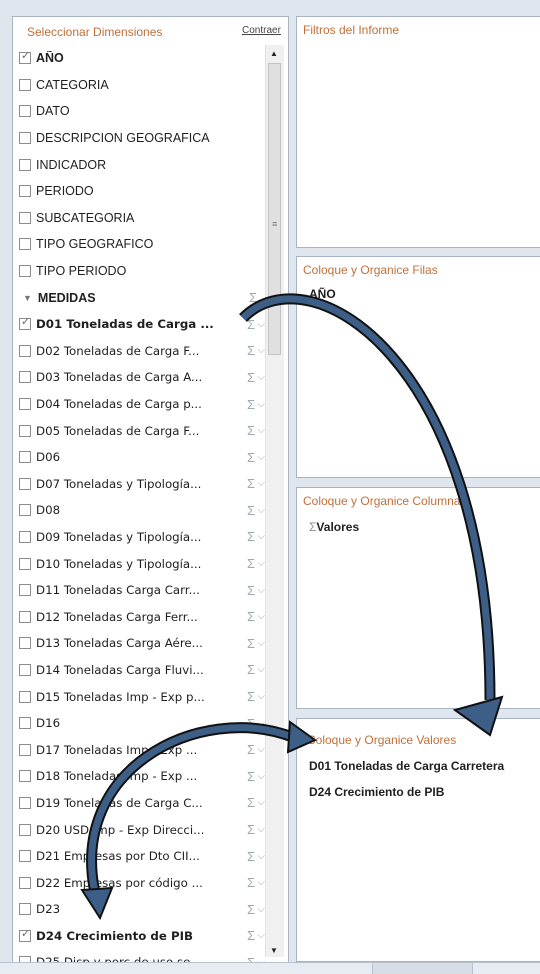 This screenshot has height=974, width=540. What do you see at coordinates (198, 820) in the screenshot?
I see `arrow-d24-to-values` at bounding box center [198, 820].